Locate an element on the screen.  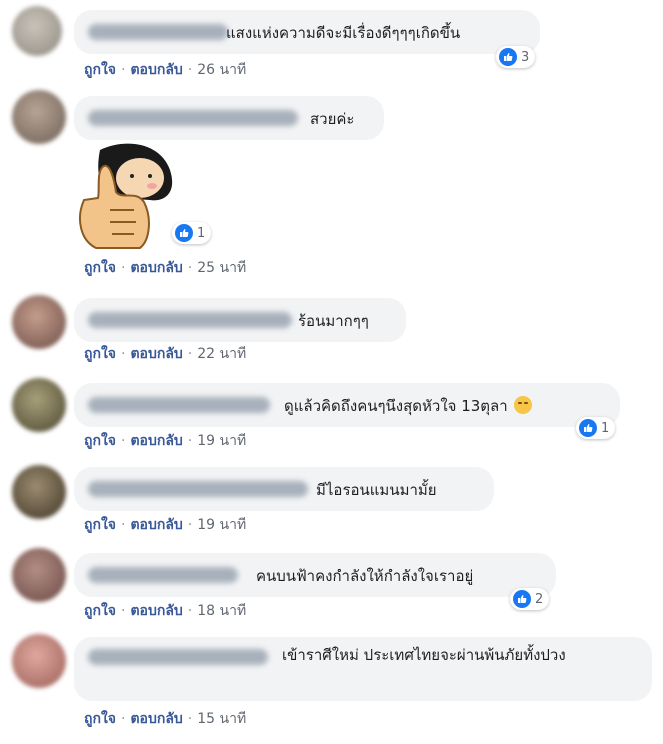
reaction-number: 2 is located at coordinates (539, 599).